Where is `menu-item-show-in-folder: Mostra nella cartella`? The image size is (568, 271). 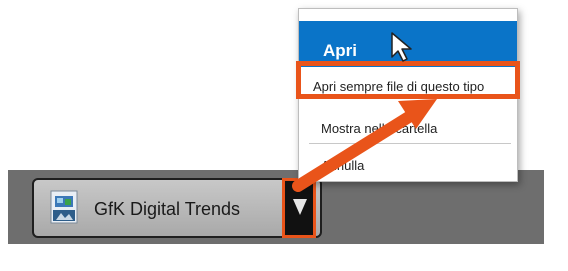
menu-item-show-in-folder: Mostra nella cartella is located at coordinates (408, 128).